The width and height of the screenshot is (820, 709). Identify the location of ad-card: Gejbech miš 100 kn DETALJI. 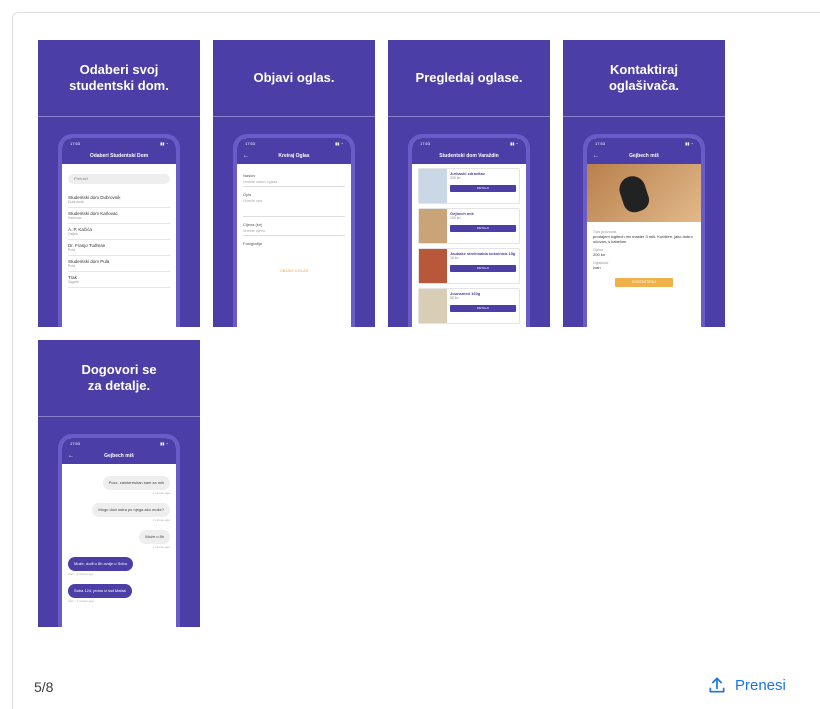
(469, 226).